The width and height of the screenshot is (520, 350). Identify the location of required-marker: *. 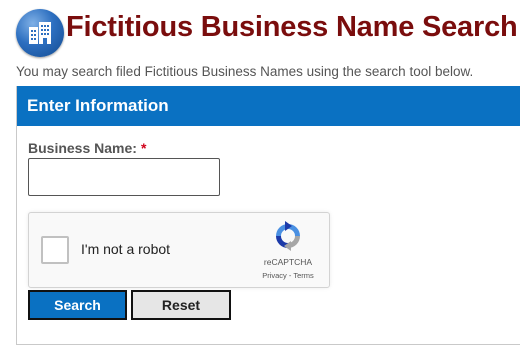
(143, 148).